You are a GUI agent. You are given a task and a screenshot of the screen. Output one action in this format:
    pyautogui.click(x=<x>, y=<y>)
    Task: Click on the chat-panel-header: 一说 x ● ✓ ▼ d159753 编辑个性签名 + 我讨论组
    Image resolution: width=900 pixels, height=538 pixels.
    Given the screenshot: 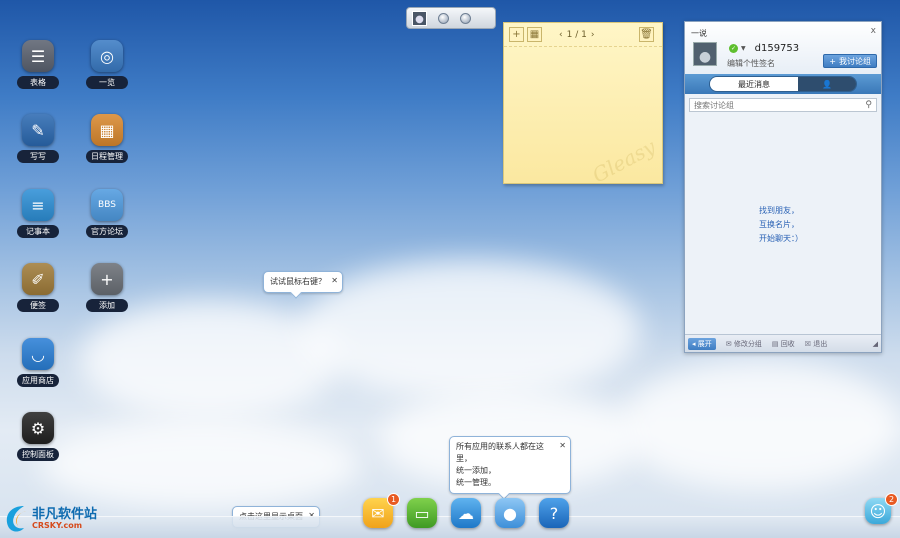 What is the action you would take?
    pyautogui.click(x=783, y=48)
    